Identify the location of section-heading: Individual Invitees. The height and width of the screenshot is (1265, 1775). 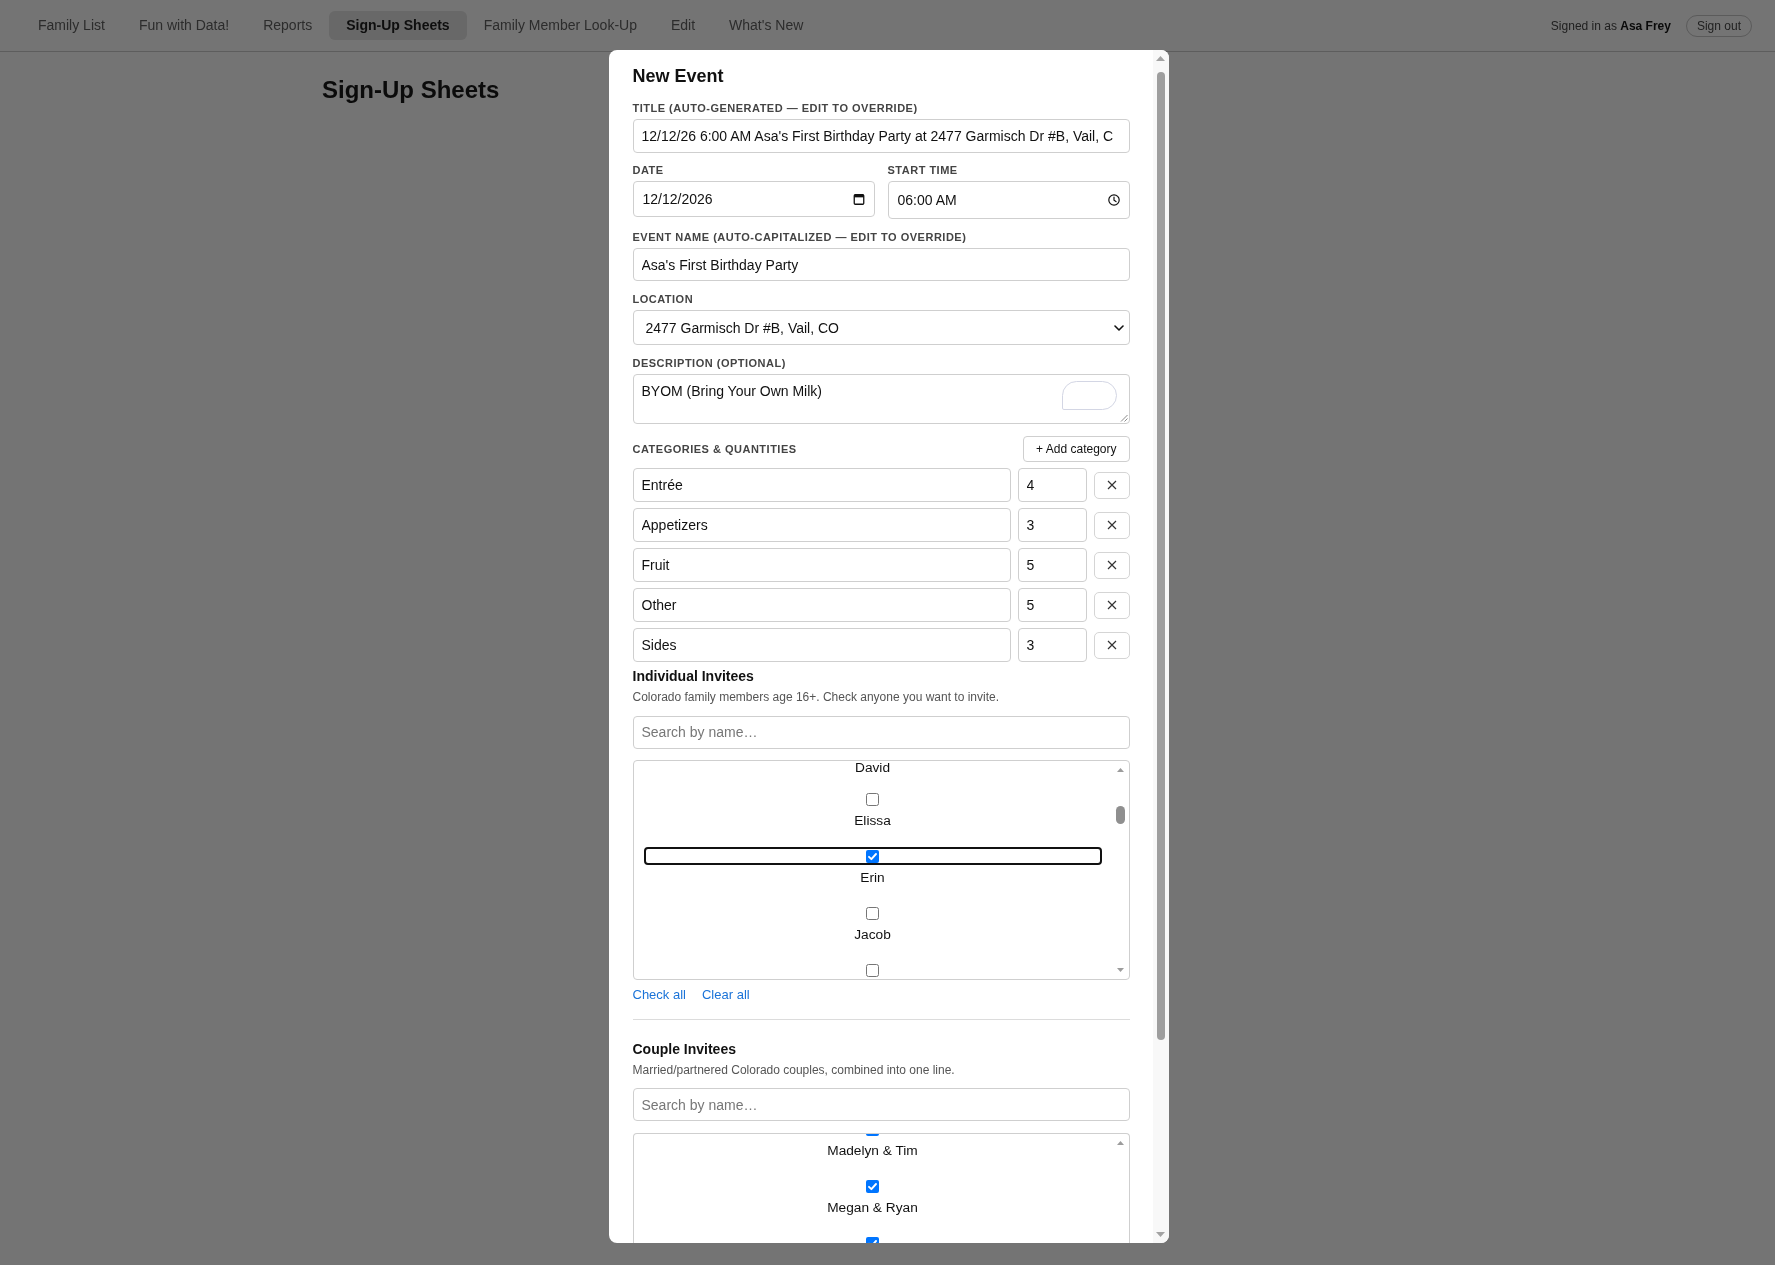
(693, 676).